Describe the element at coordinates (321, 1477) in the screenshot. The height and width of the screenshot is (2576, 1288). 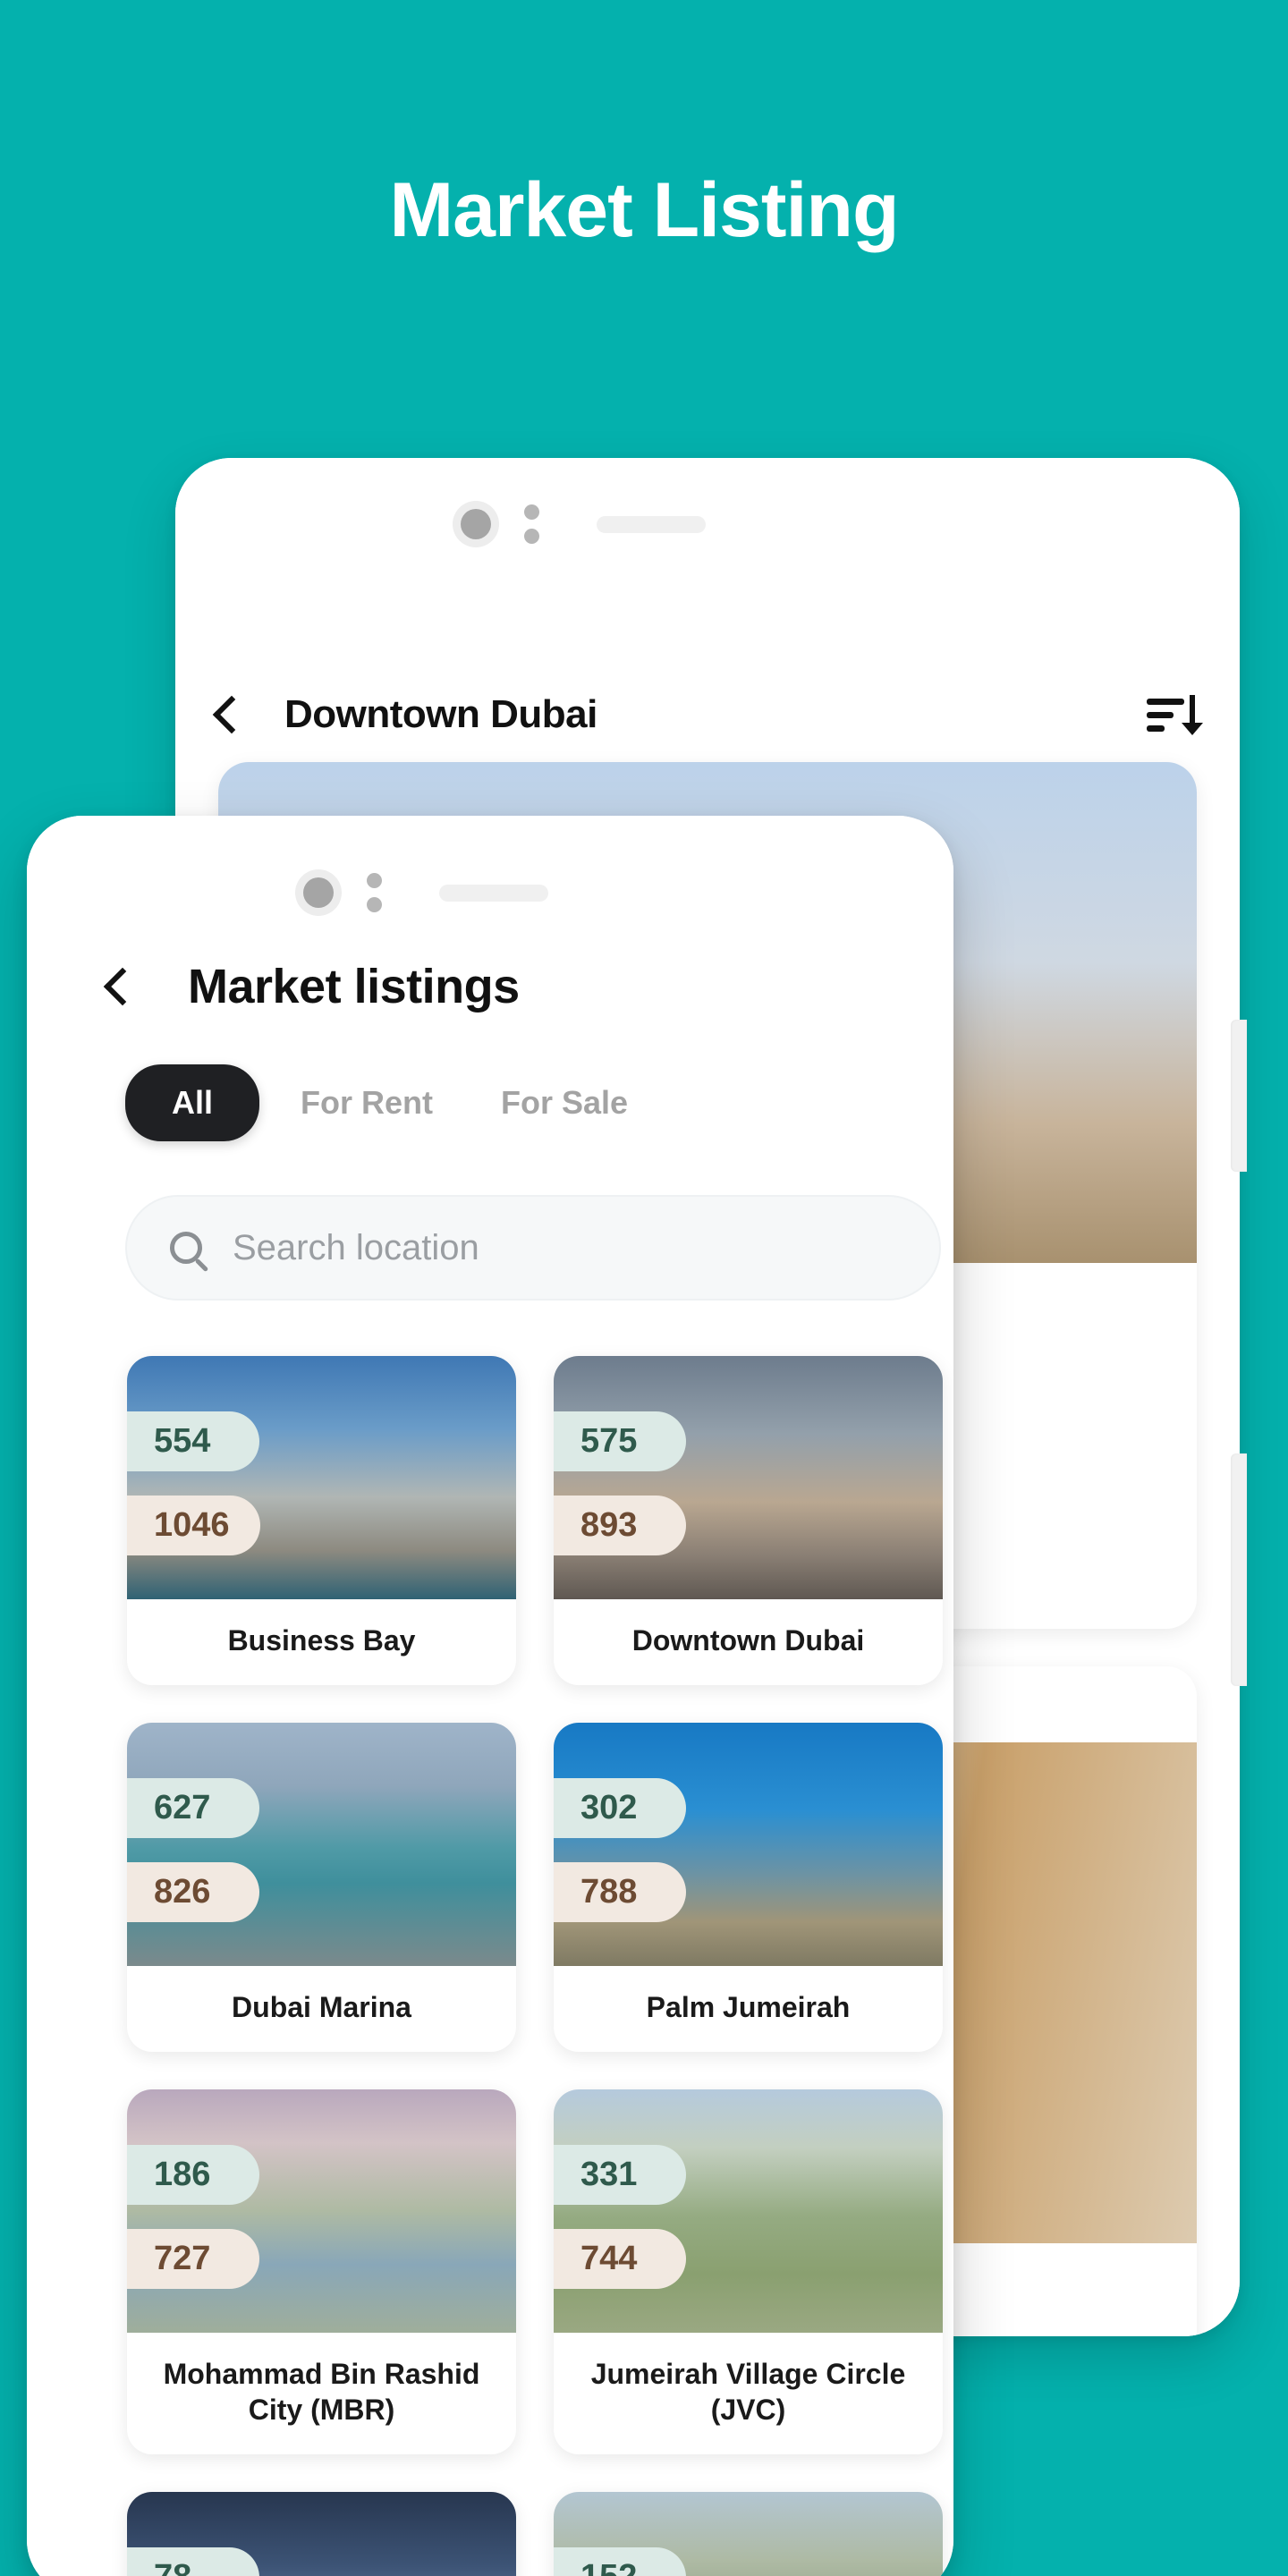
I see `location-photo: 554 1046` at that location.